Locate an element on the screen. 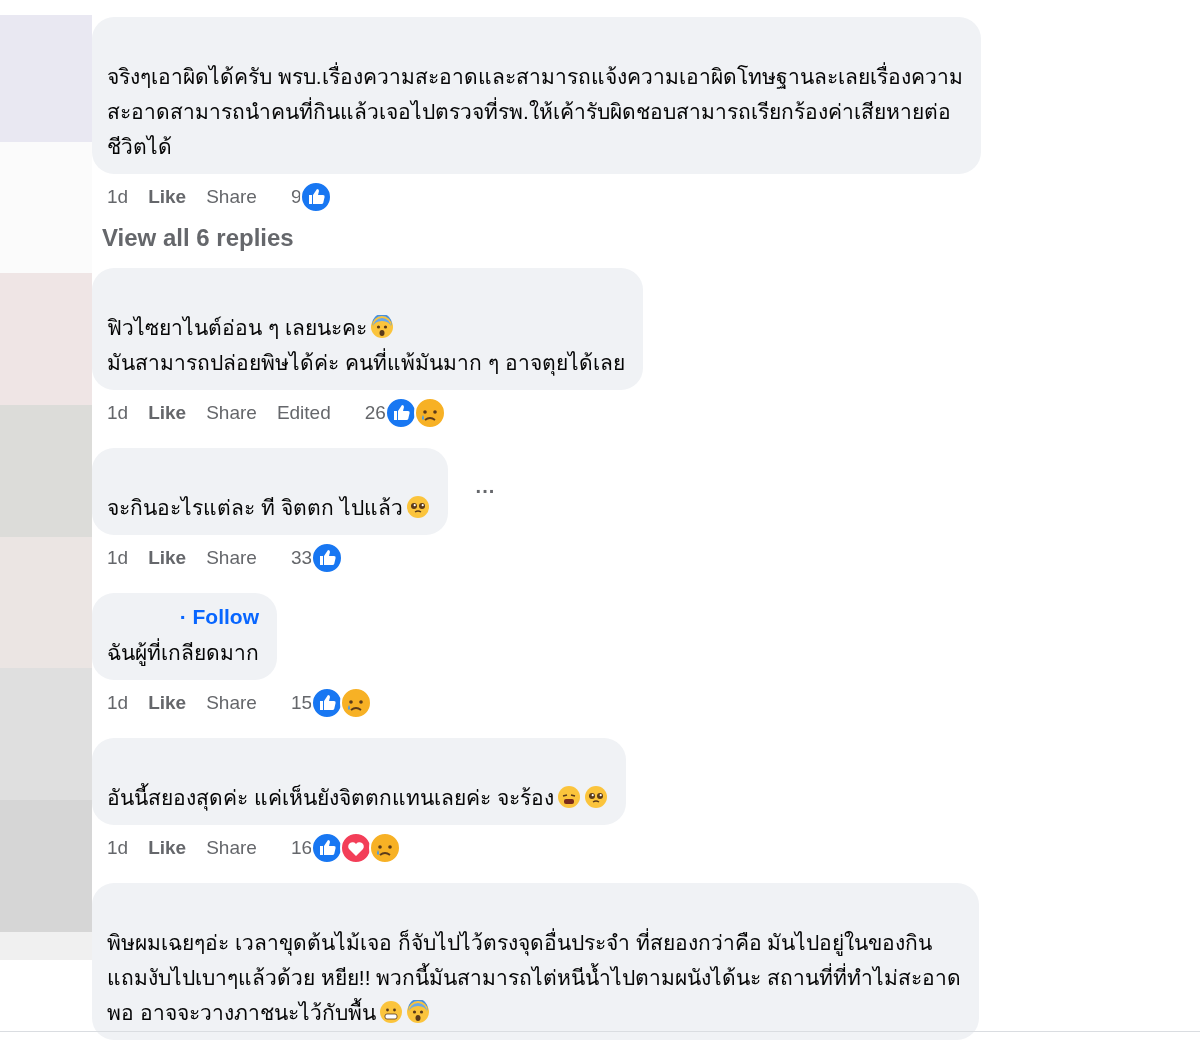 This screenshot has height=1052, width=1200. view-replies-link: View all 6 replies is located at coordinates (198, 238).